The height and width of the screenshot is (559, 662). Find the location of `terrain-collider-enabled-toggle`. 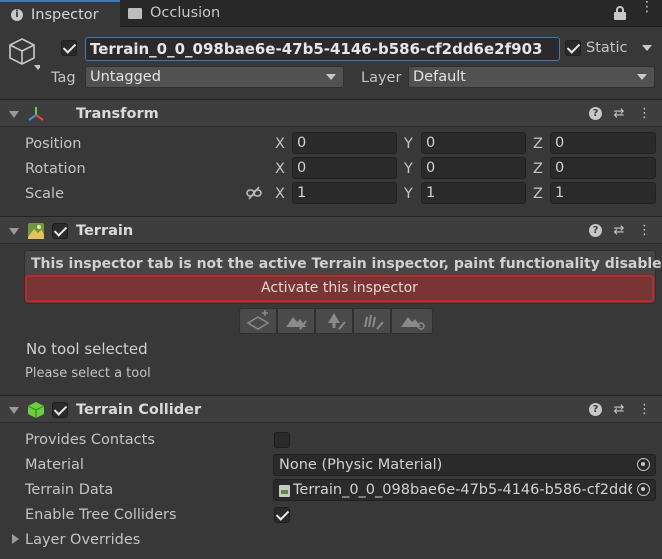

terrain-collider-enabled-toggle is located at coordinates (60, 410).